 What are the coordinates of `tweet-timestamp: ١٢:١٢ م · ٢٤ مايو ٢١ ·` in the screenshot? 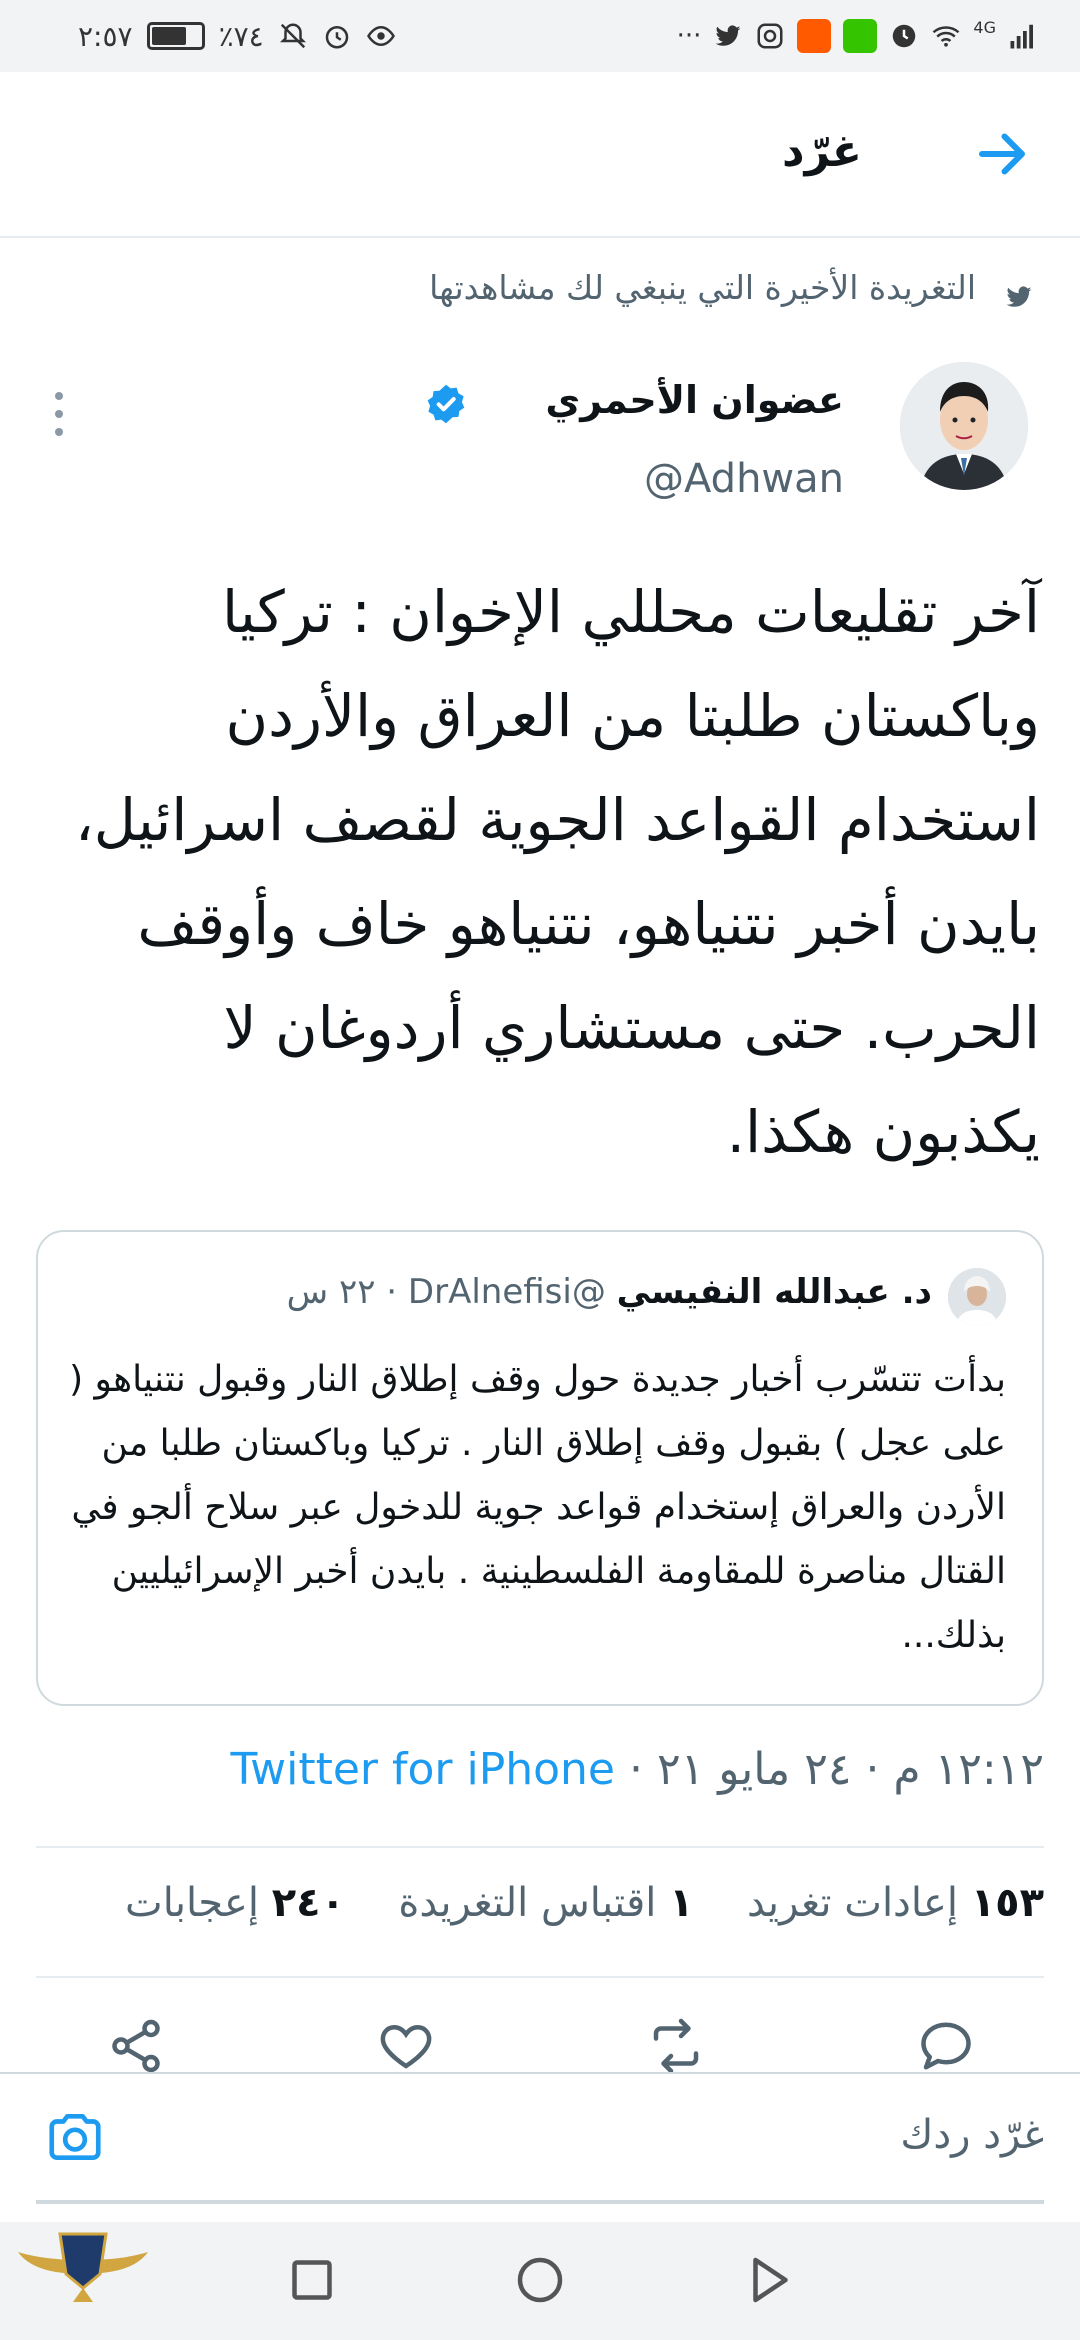 It's located at (836, 1769).